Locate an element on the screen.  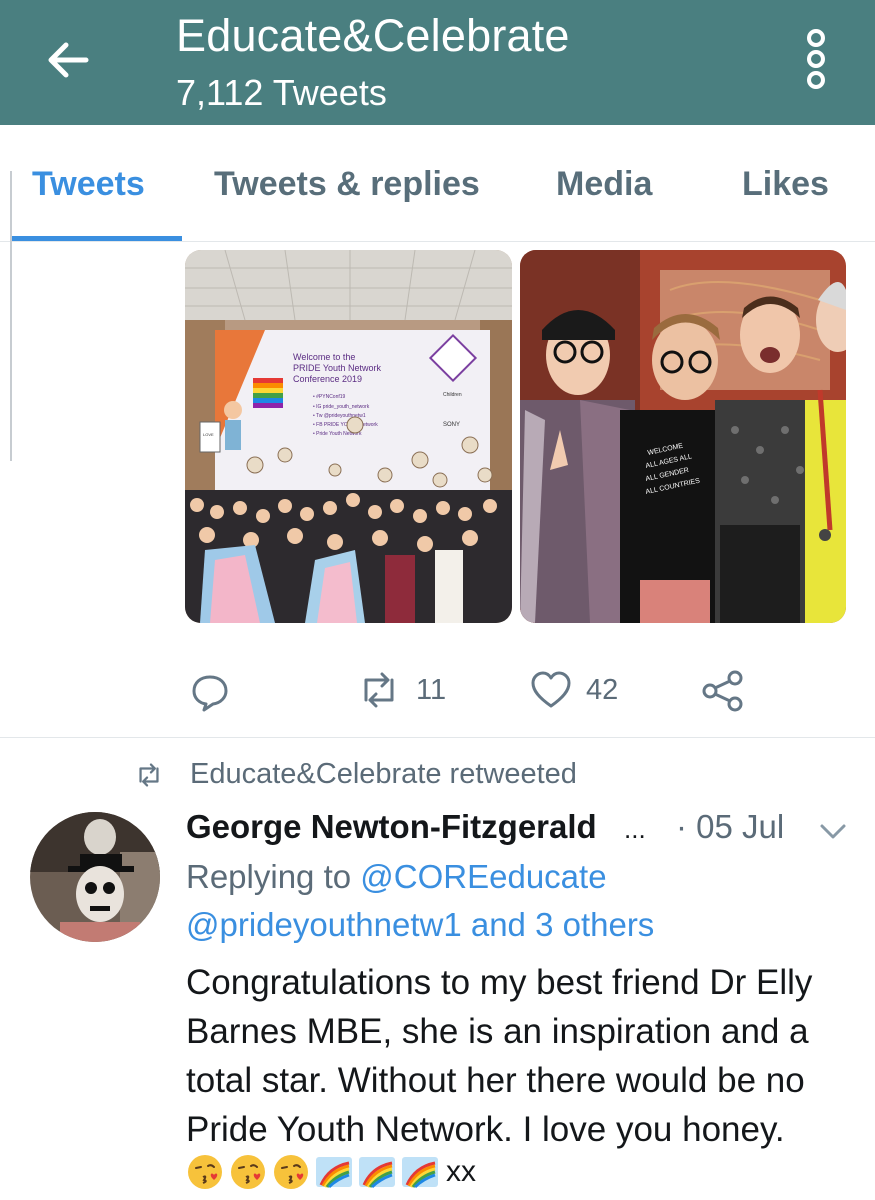
poster-title: Welcome to the is located at coordinates (324, 357).